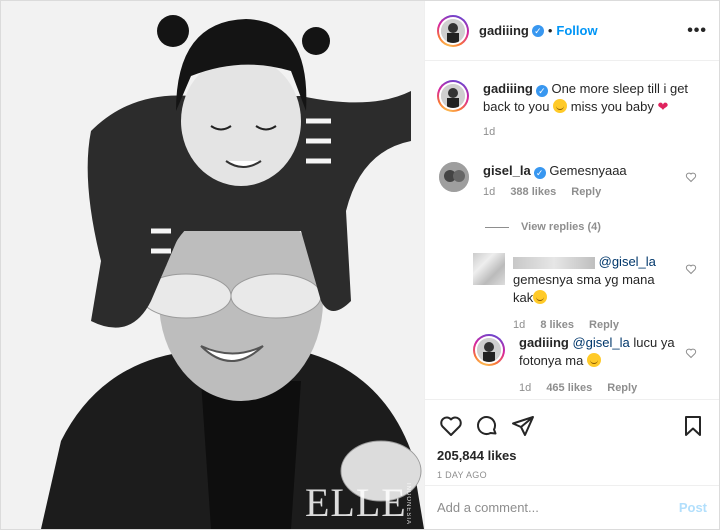 The width and height of the screenshot is (720, 530). Describe the element at coordinates (533, 180) in the screenshot. I see `comment-row: gisel_la ✓ Gemesnyaaa 1d 388 likes Reply` at that location.